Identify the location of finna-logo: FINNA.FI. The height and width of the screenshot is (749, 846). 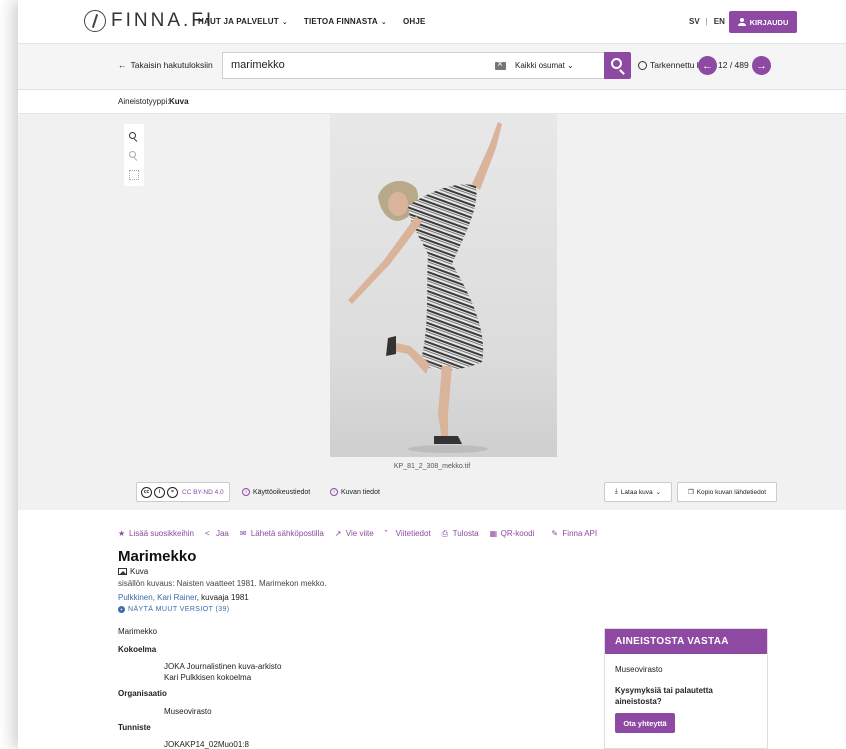
(149, 21).